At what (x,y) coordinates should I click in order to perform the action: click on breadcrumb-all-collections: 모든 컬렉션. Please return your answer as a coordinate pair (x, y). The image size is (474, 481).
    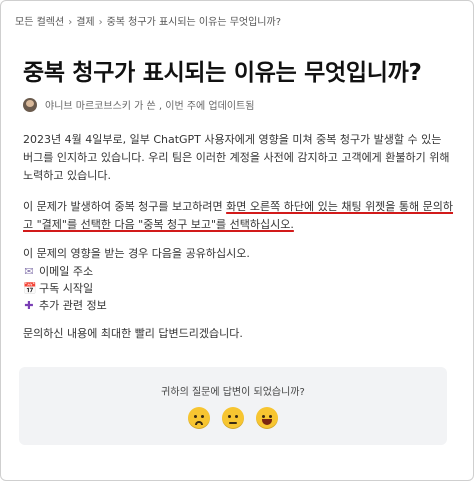
    Looking at the image, I should click on (39, 22).